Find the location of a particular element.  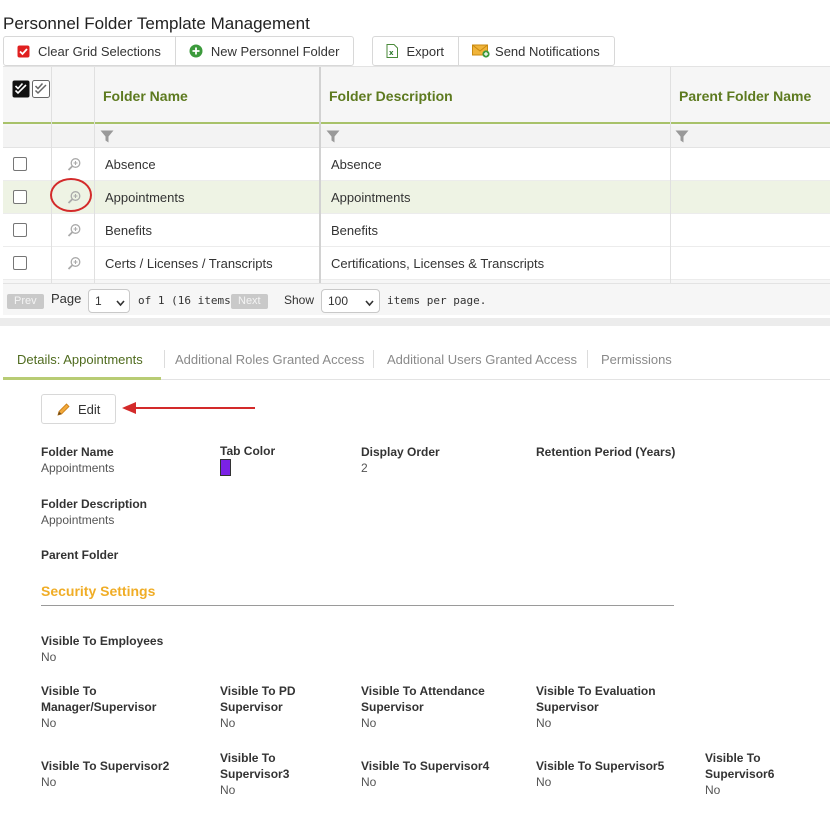

visible-to-pd-value: No is located at coordinates (228, 723).